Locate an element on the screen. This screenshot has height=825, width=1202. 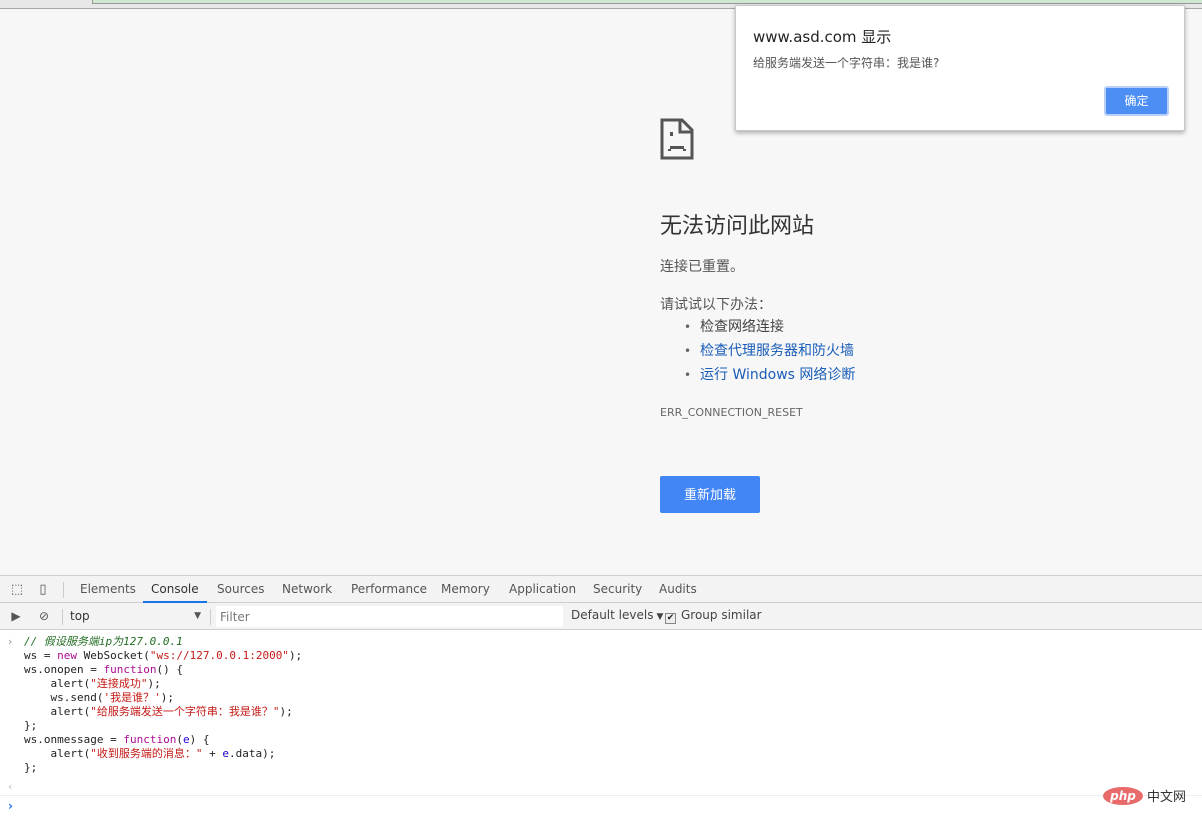
context-value: top is located at coordinates (80, 616).